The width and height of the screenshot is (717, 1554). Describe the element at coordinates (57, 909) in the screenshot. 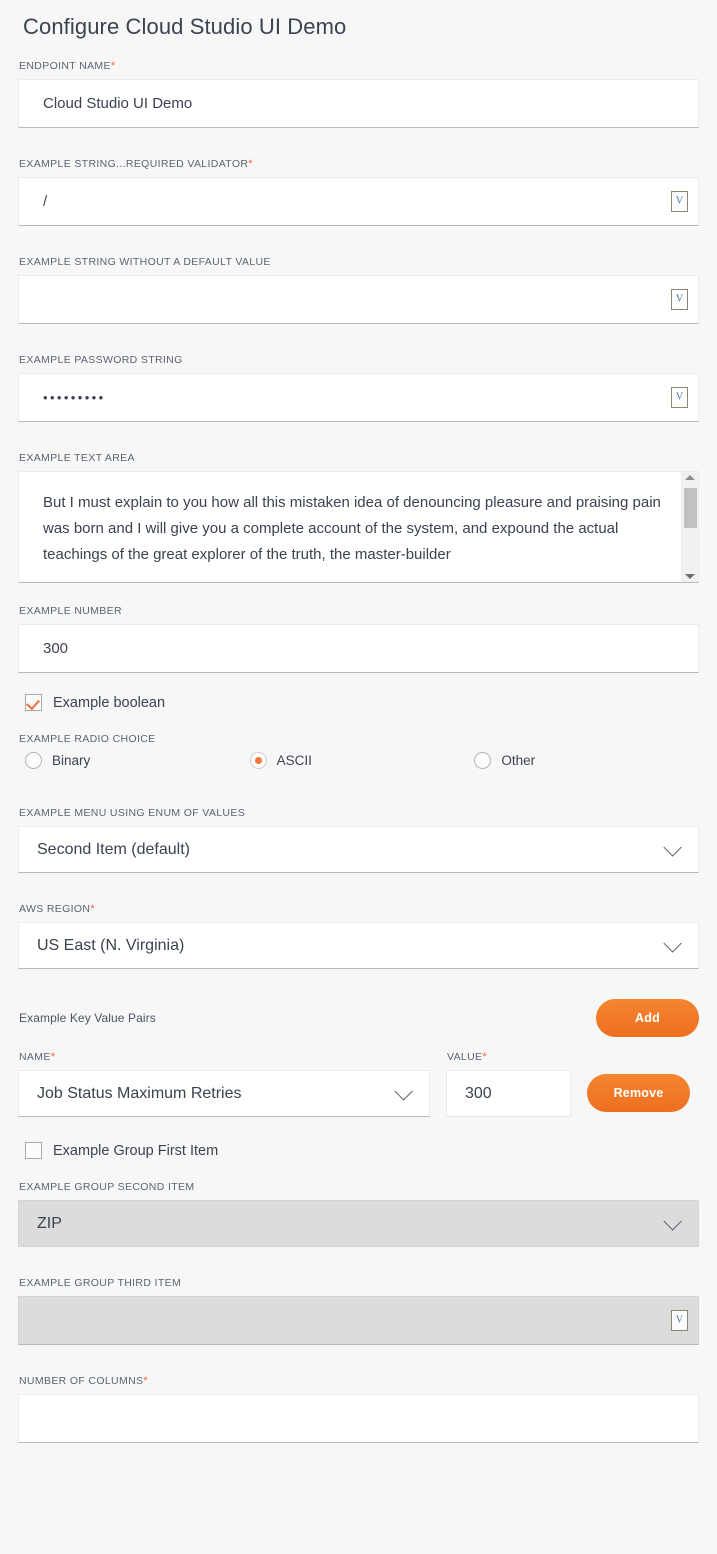

I see `label-aws-region: AWS REGION*` at that location.